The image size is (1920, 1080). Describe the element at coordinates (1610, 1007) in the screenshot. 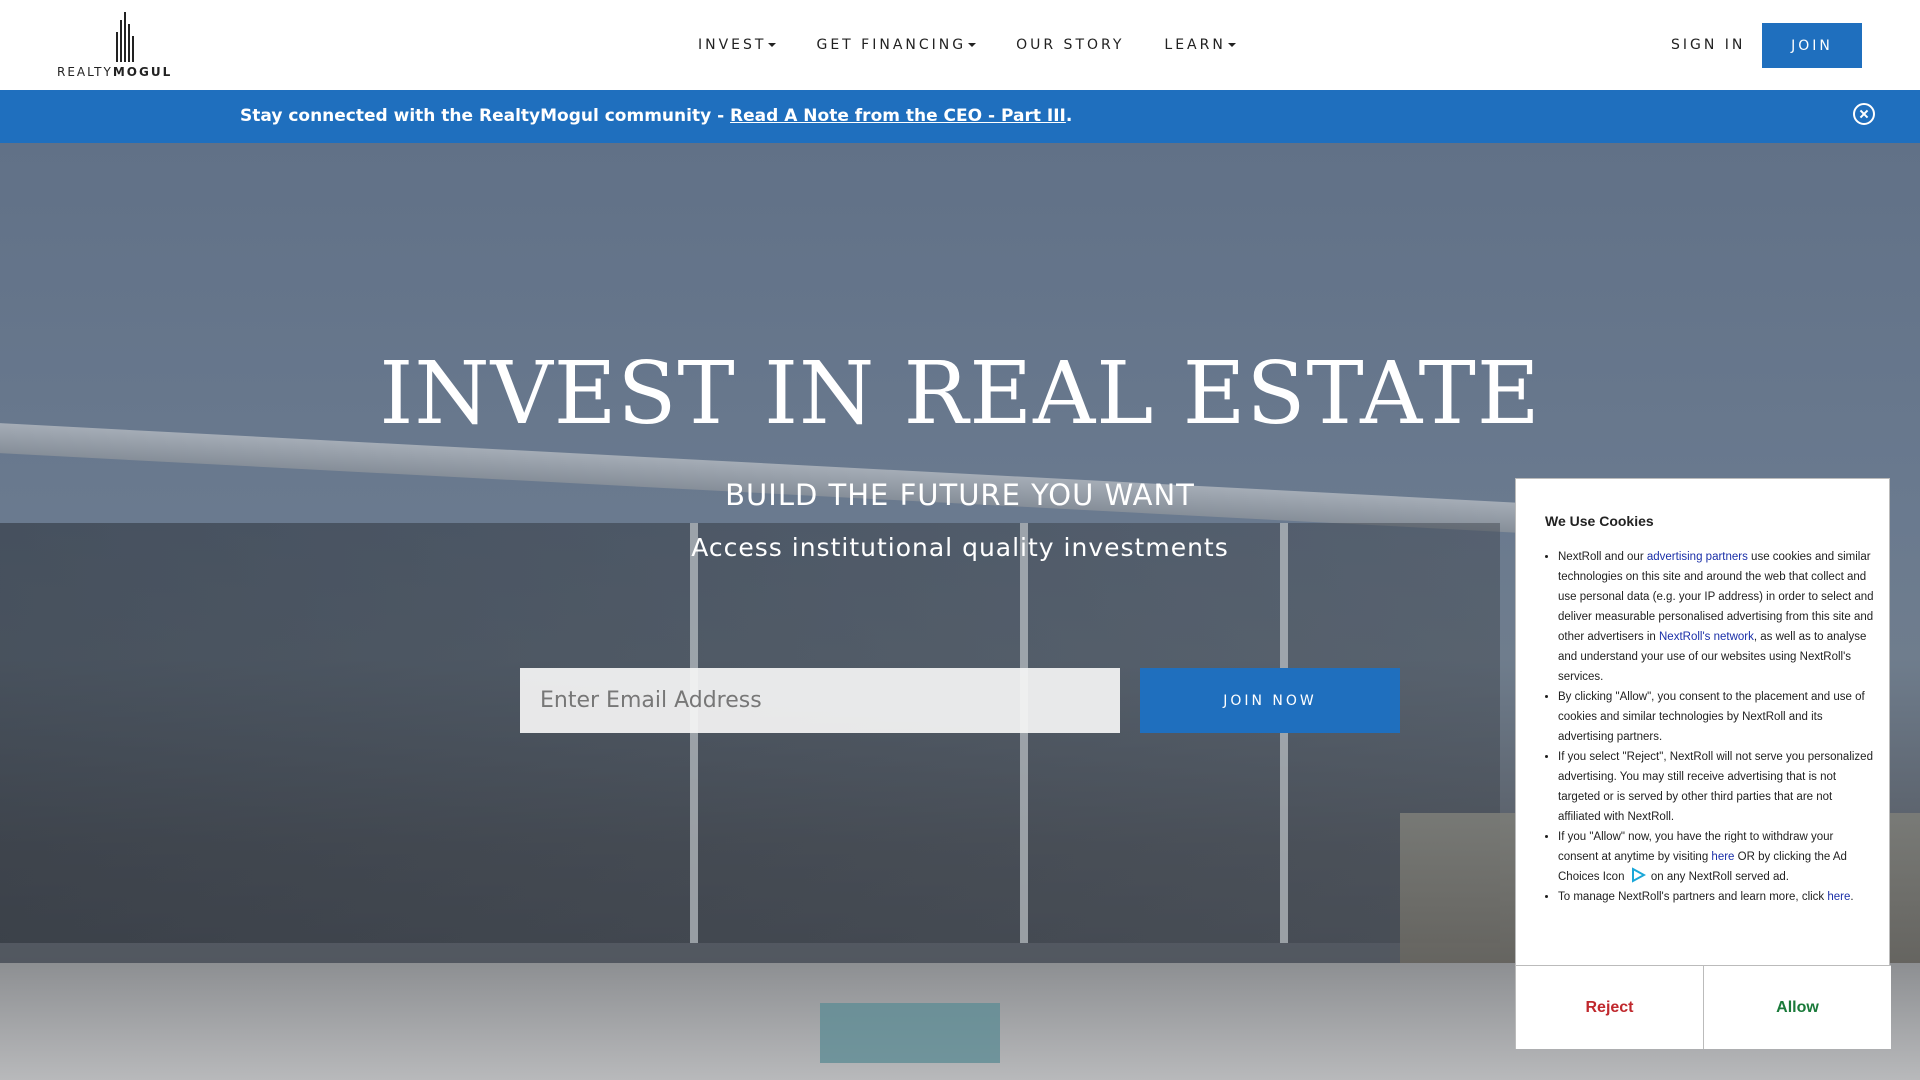

I see `reject-button: Reject` at that location.